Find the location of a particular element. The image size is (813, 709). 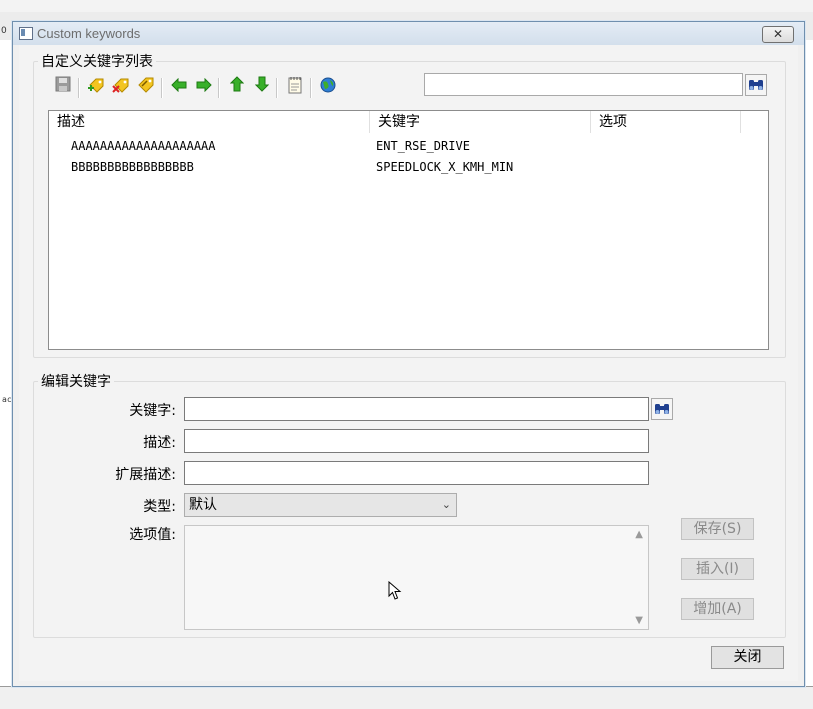

insert-button: 插入(I) is located at coordinates (717, 569).